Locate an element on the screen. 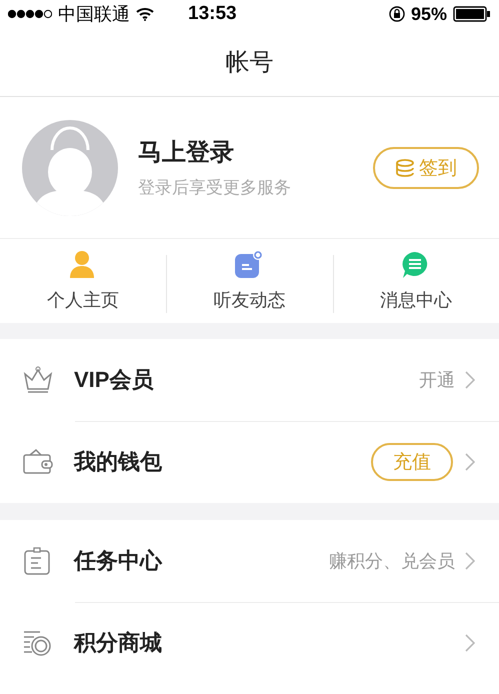  battery-percent: 95% is located at coordinates (428, 14).